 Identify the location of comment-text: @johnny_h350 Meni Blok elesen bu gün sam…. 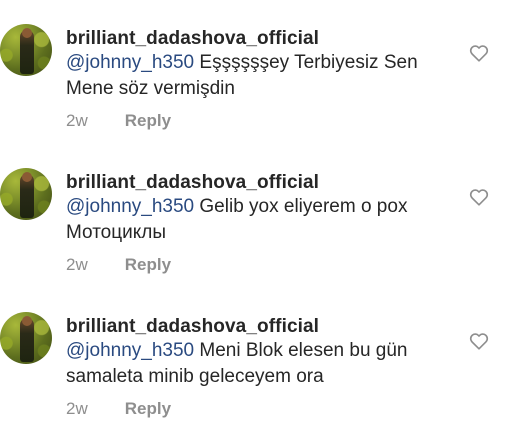
(266, 364).